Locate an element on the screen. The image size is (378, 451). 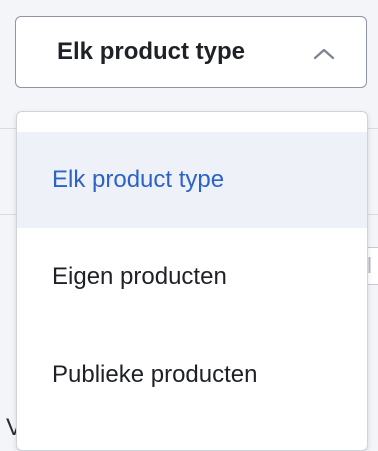
chevron-up-icon is located at coordinates (324, 54).